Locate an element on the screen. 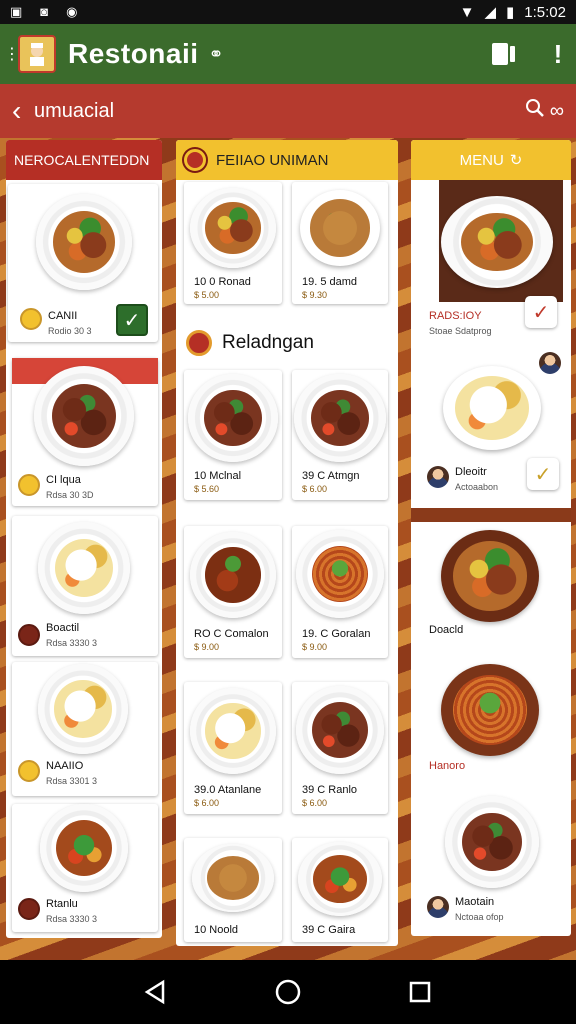  menu-card: 10 Mclnal $ 5.60 is located at coordinates (233, 435).